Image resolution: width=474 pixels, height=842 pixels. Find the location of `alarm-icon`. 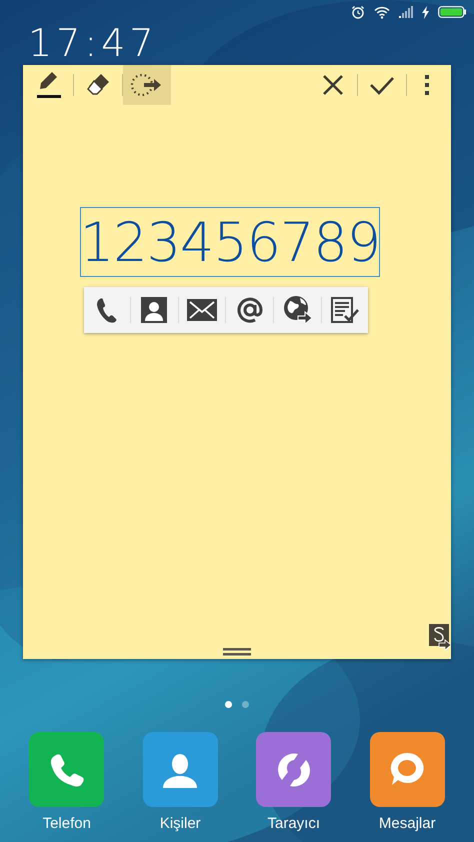

alarm-icon is located at coordinates (358, 12).